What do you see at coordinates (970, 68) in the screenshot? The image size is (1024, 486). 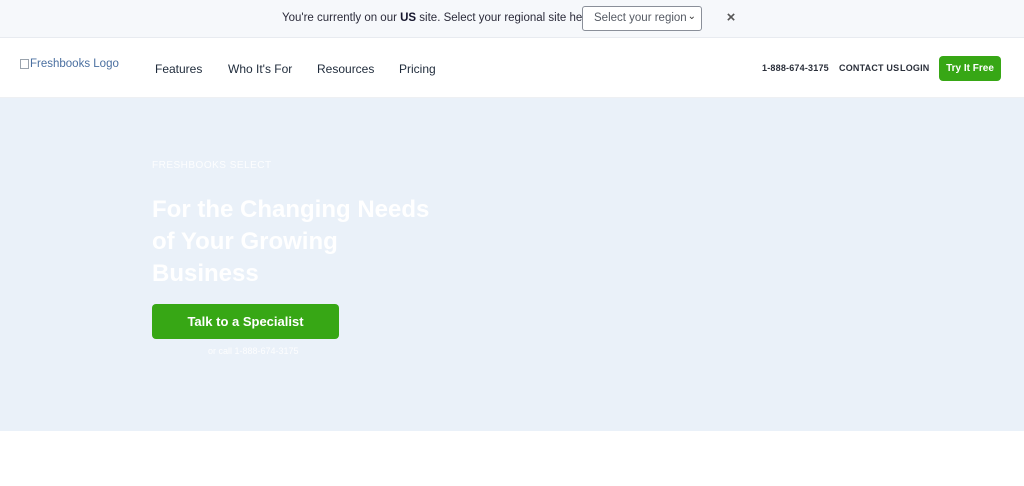 I see `try-it-free-button: Try It Free` at bounding box center [970, 68].